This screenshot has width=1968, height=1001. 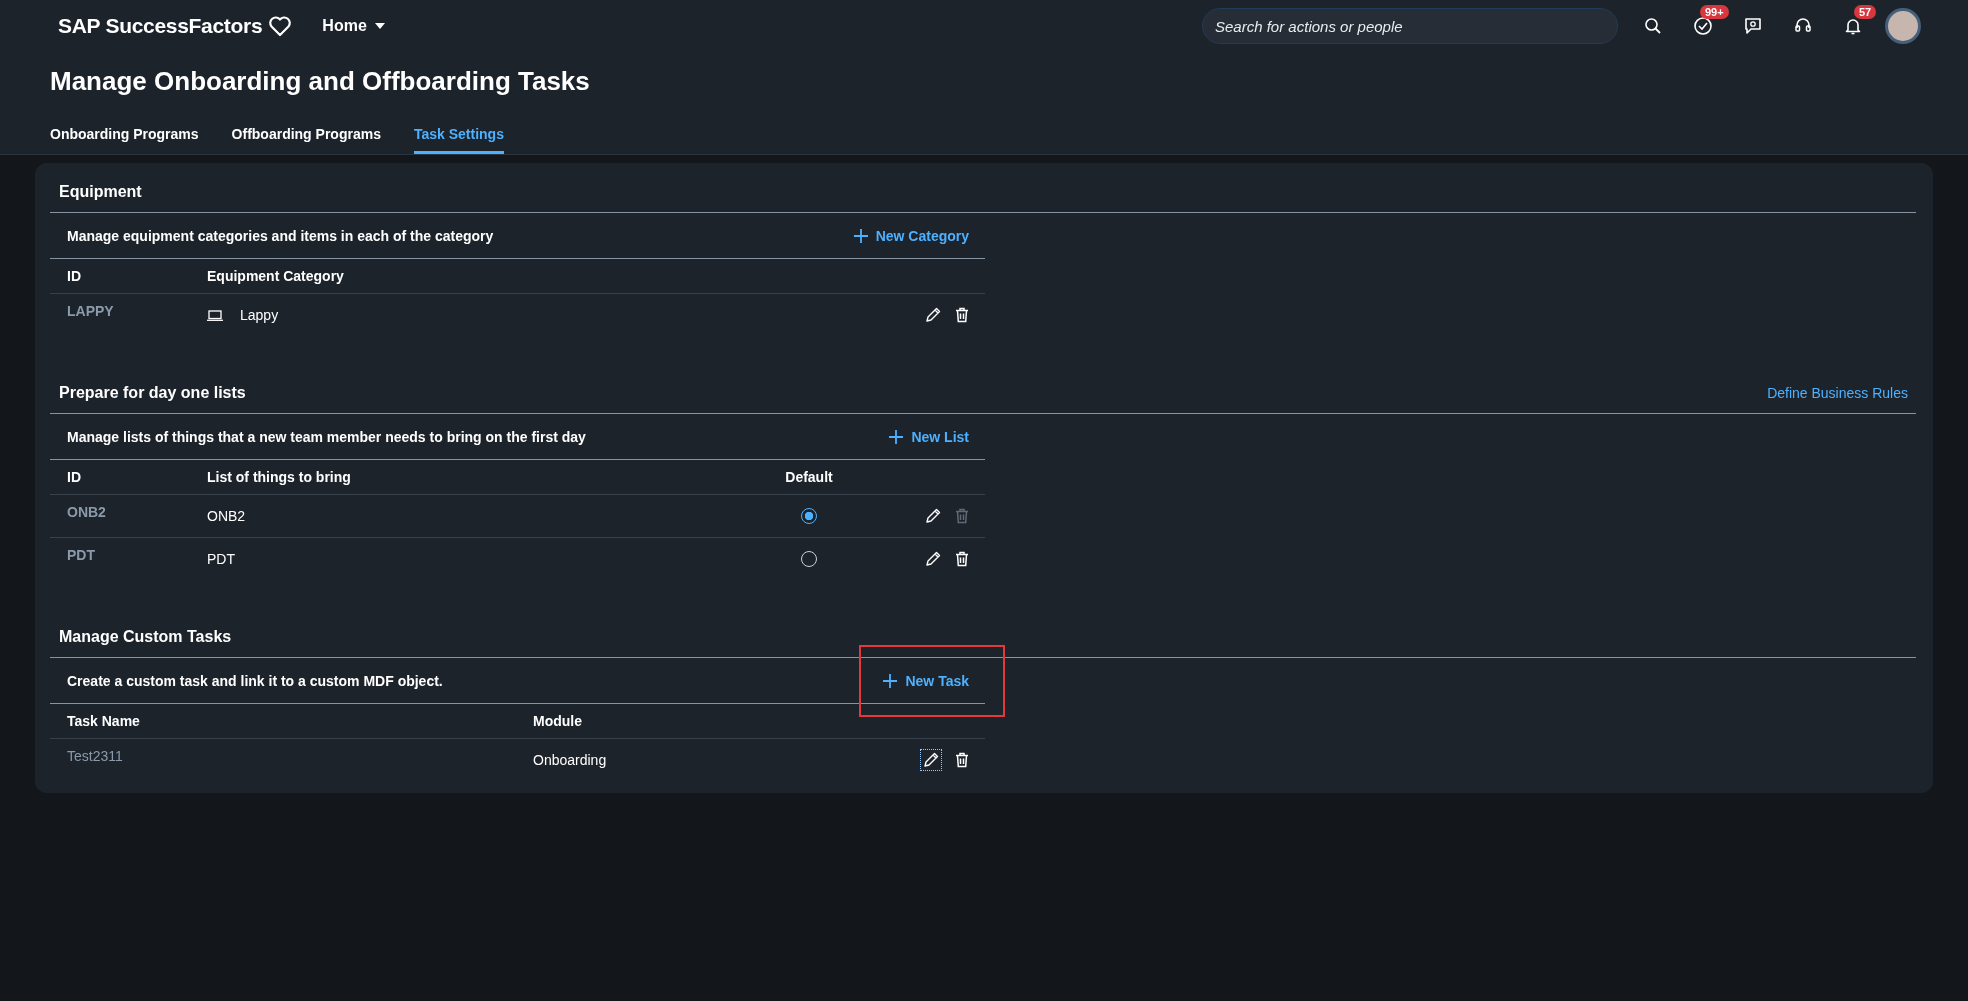 What do you see at coordinates (100, 192) in the screenshot?
I see `section-title: Equipment` at bounding box center [100, 192].